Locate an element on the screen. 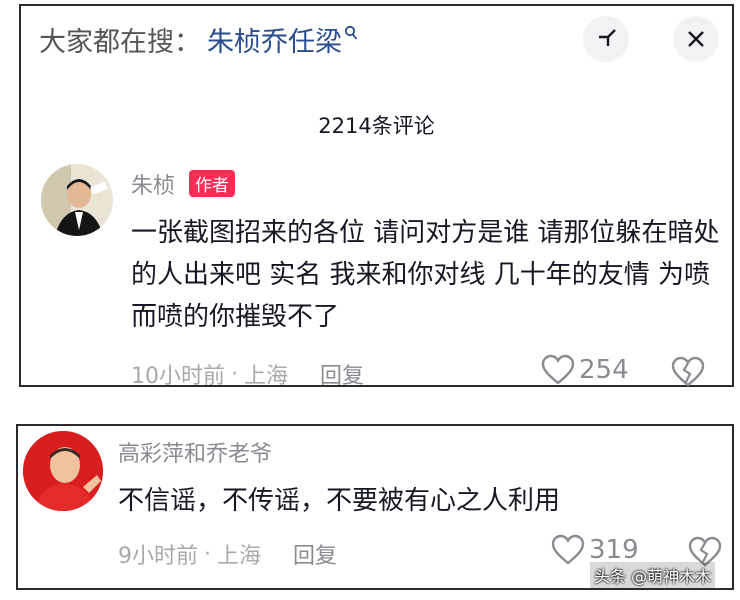  author-badge: 作者 is located at coordinates (212, 183).